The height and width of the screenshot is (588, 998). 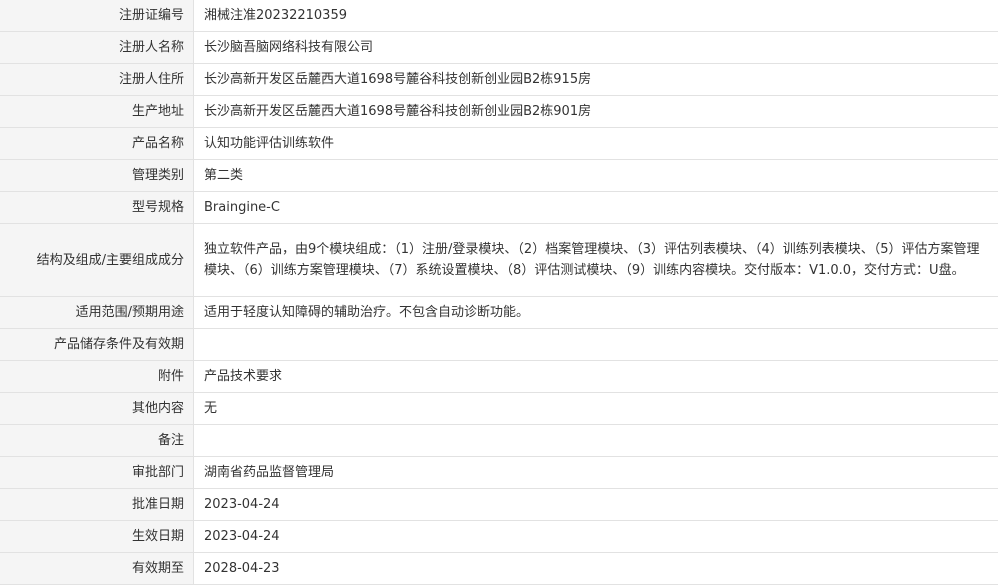 I want to click on field-value: 第二类, so click(x=595, y=175).